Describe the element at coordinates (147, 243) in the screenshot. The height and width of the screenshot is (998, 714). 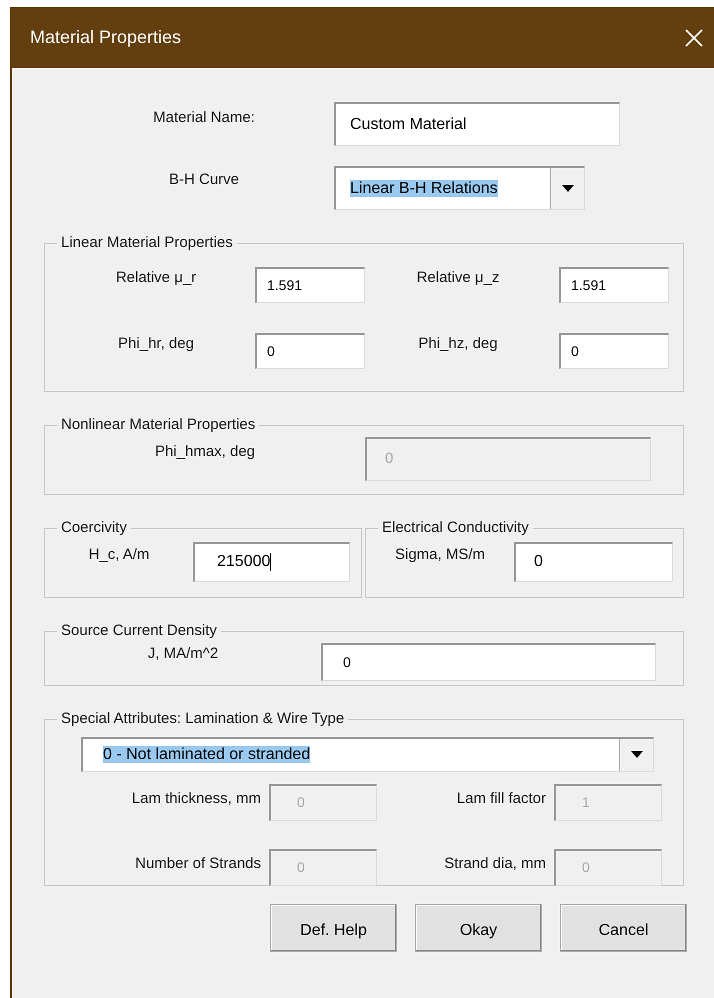
I see `group-title: Linear Material Properties` at that location.